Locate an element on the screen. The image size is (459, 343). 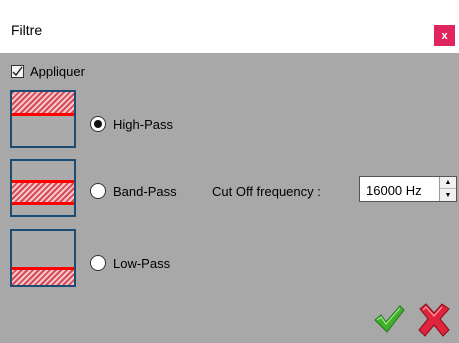
close-button: x is located at coordinates (444, 35).